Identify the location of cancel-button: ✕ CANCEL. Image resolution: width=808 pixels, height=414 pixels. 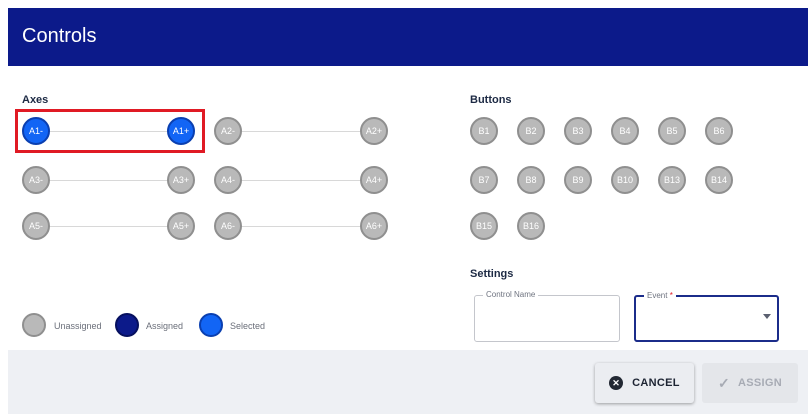
(644, 383).